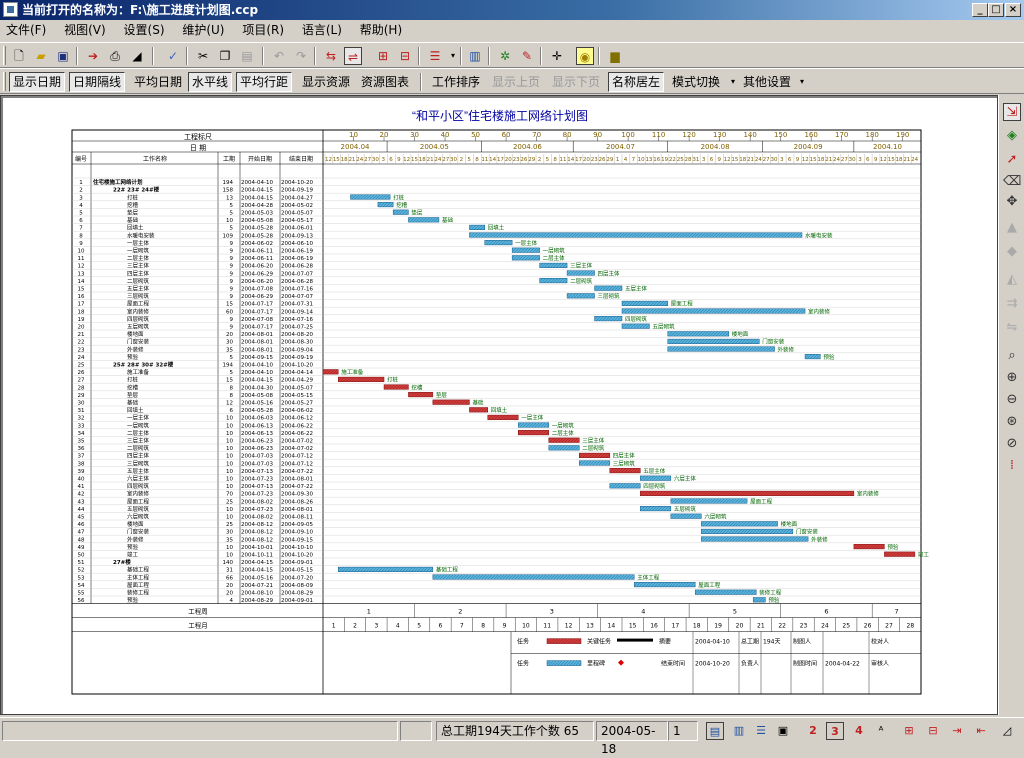 This screenshot has height=758, width=1024. Describe the element at coordinates (41, 56) in the screenshot. I see `open-folder-icon: ▰` at that location.